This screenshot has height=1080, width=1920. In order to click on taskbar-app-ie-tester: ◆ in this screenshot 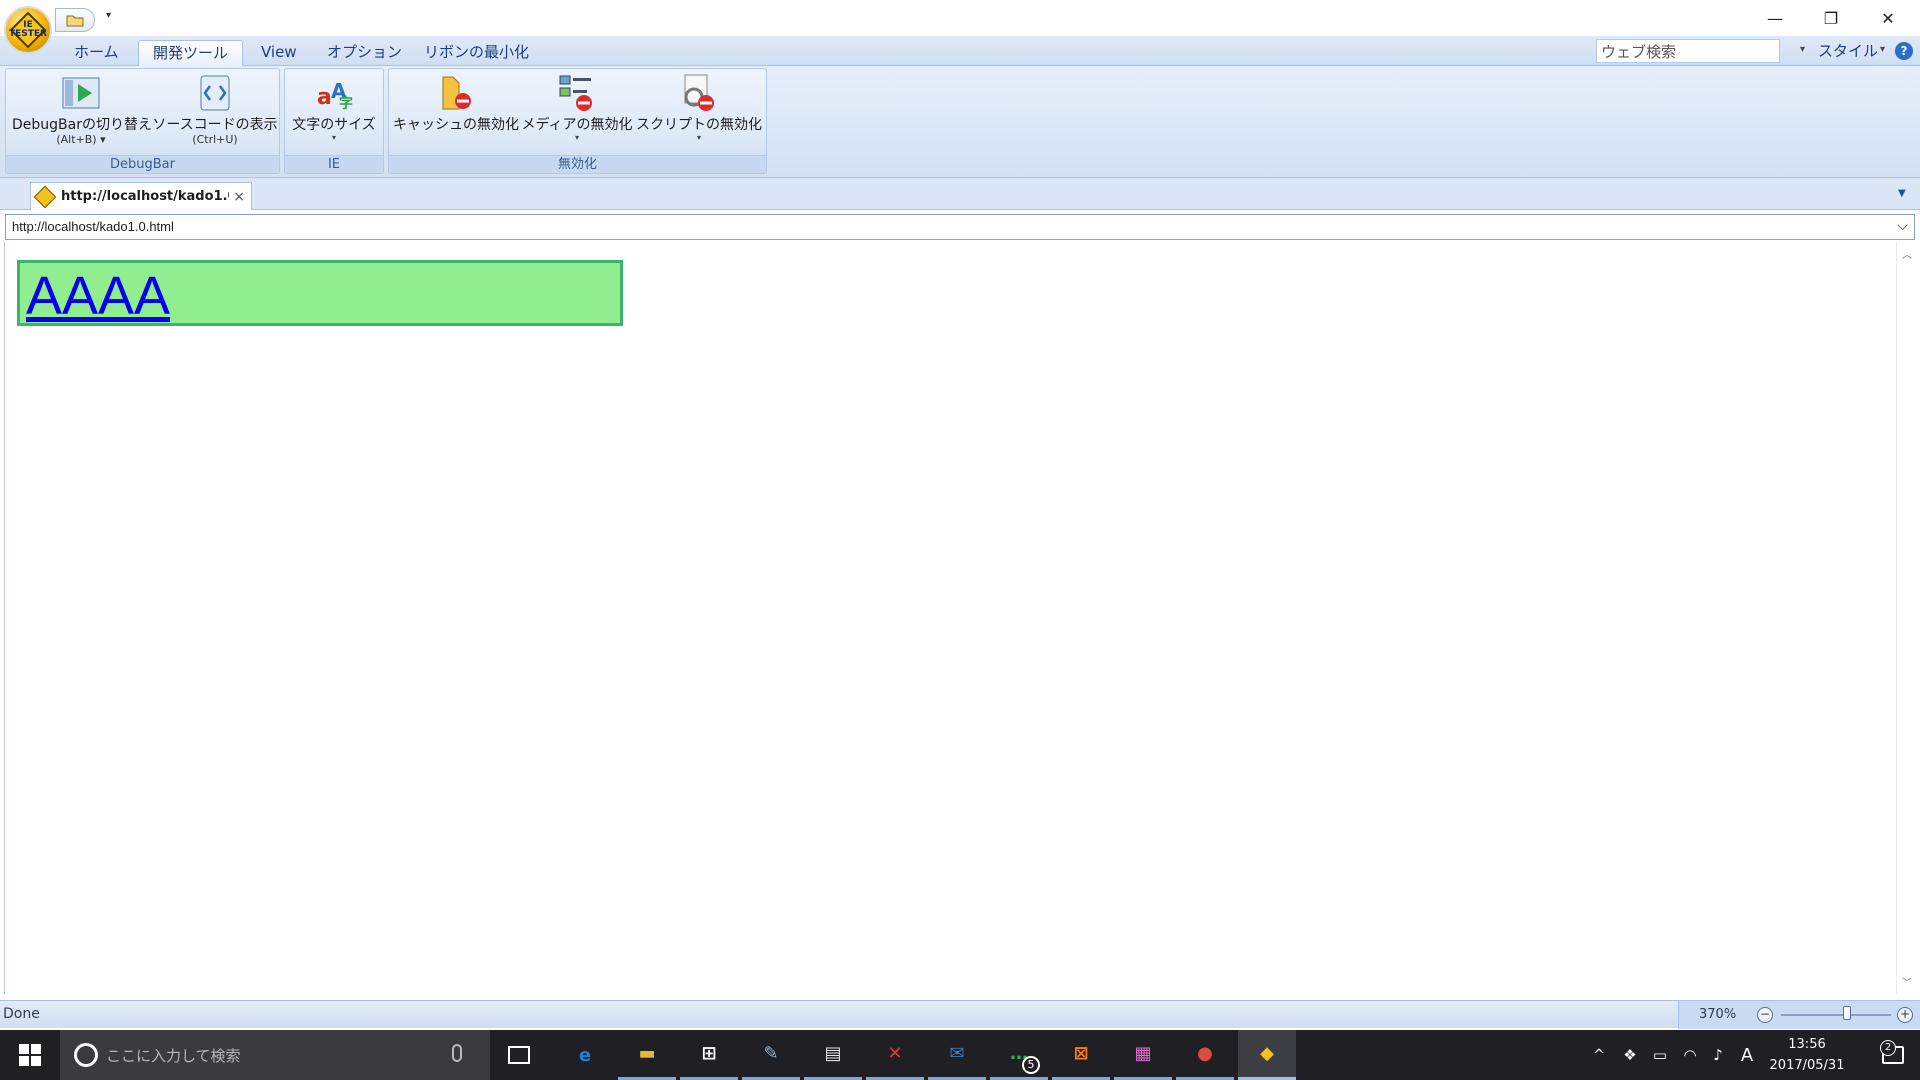, I will do `click(1267, 1055)`.